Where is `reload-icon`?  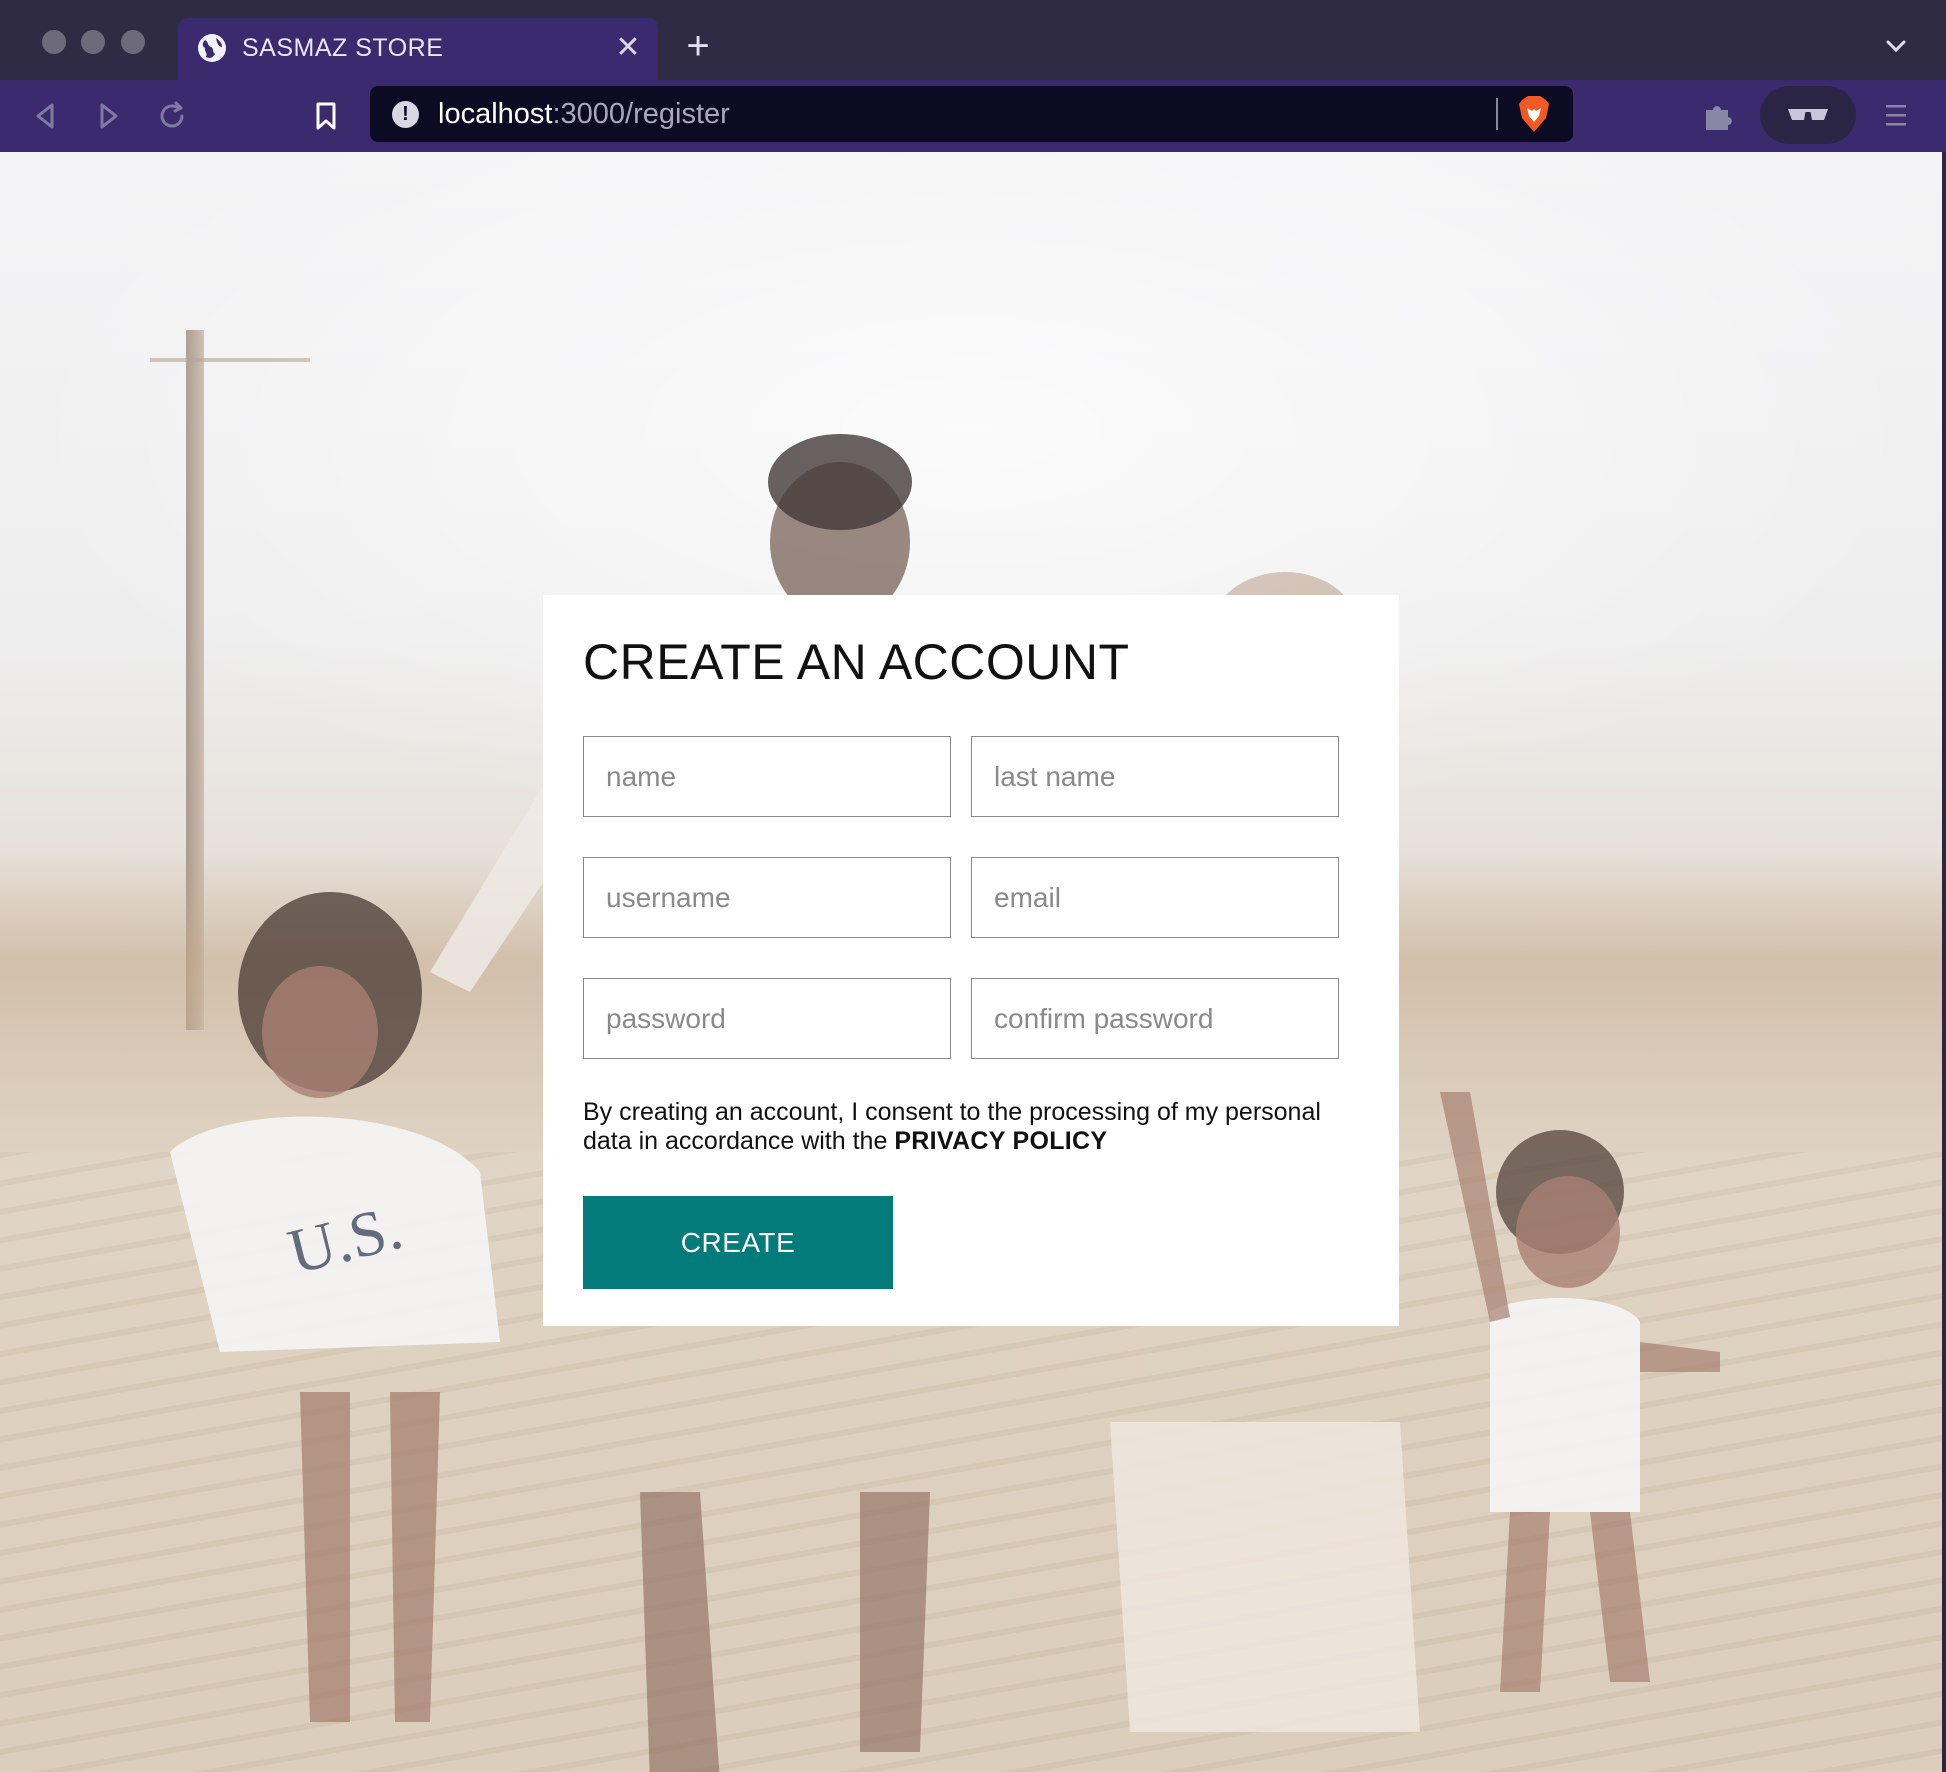
reload-icon is located at coordinates (172, 116).